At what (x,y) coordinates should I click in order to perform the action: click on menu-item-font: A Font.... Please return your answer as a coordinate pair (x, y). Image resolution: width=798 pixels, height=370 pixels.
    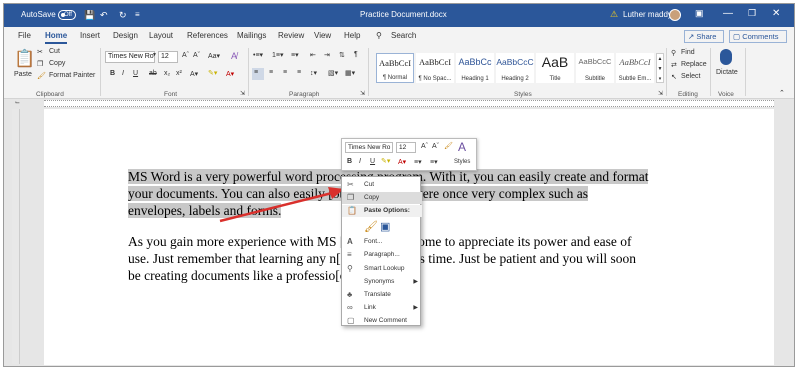
    Looking at the image, I should click on (382, 242).